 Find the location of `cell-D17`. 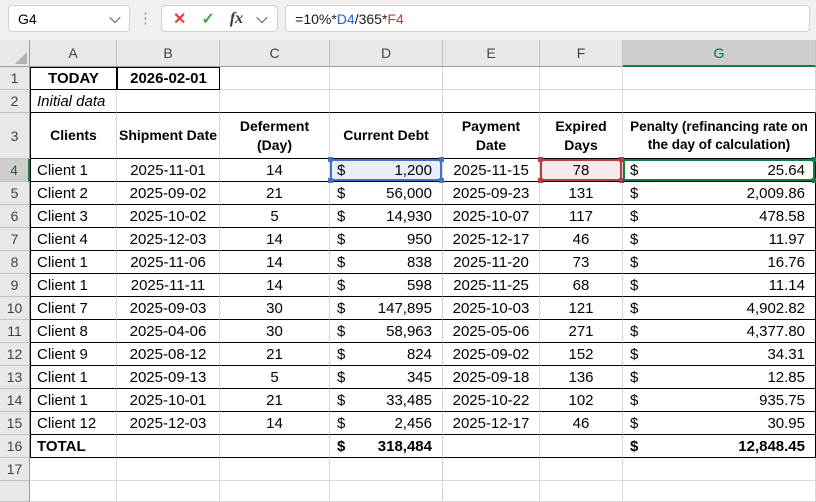

cell-D17 is located at coordinates (386, 469).